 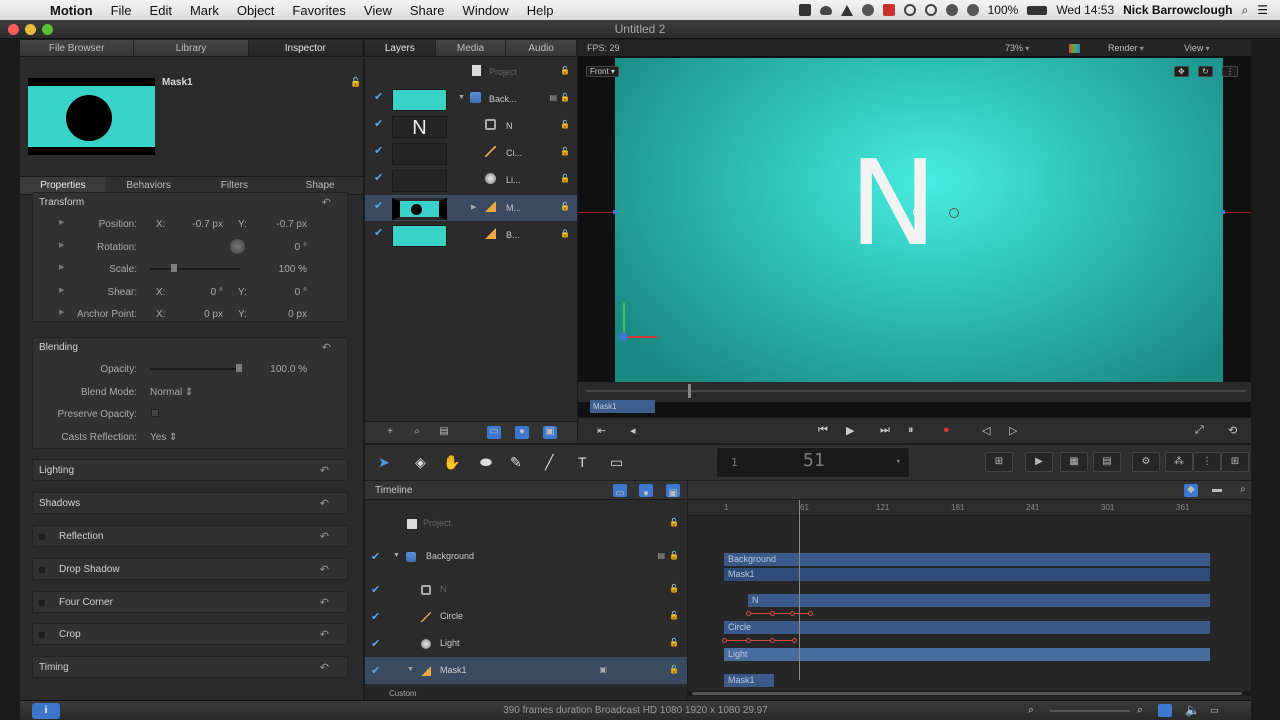 What do you see at coordinates (1243, 490) in the screenshot?
I see `timeline-search-icon: ⌕` at bounding box center [1243, 490].